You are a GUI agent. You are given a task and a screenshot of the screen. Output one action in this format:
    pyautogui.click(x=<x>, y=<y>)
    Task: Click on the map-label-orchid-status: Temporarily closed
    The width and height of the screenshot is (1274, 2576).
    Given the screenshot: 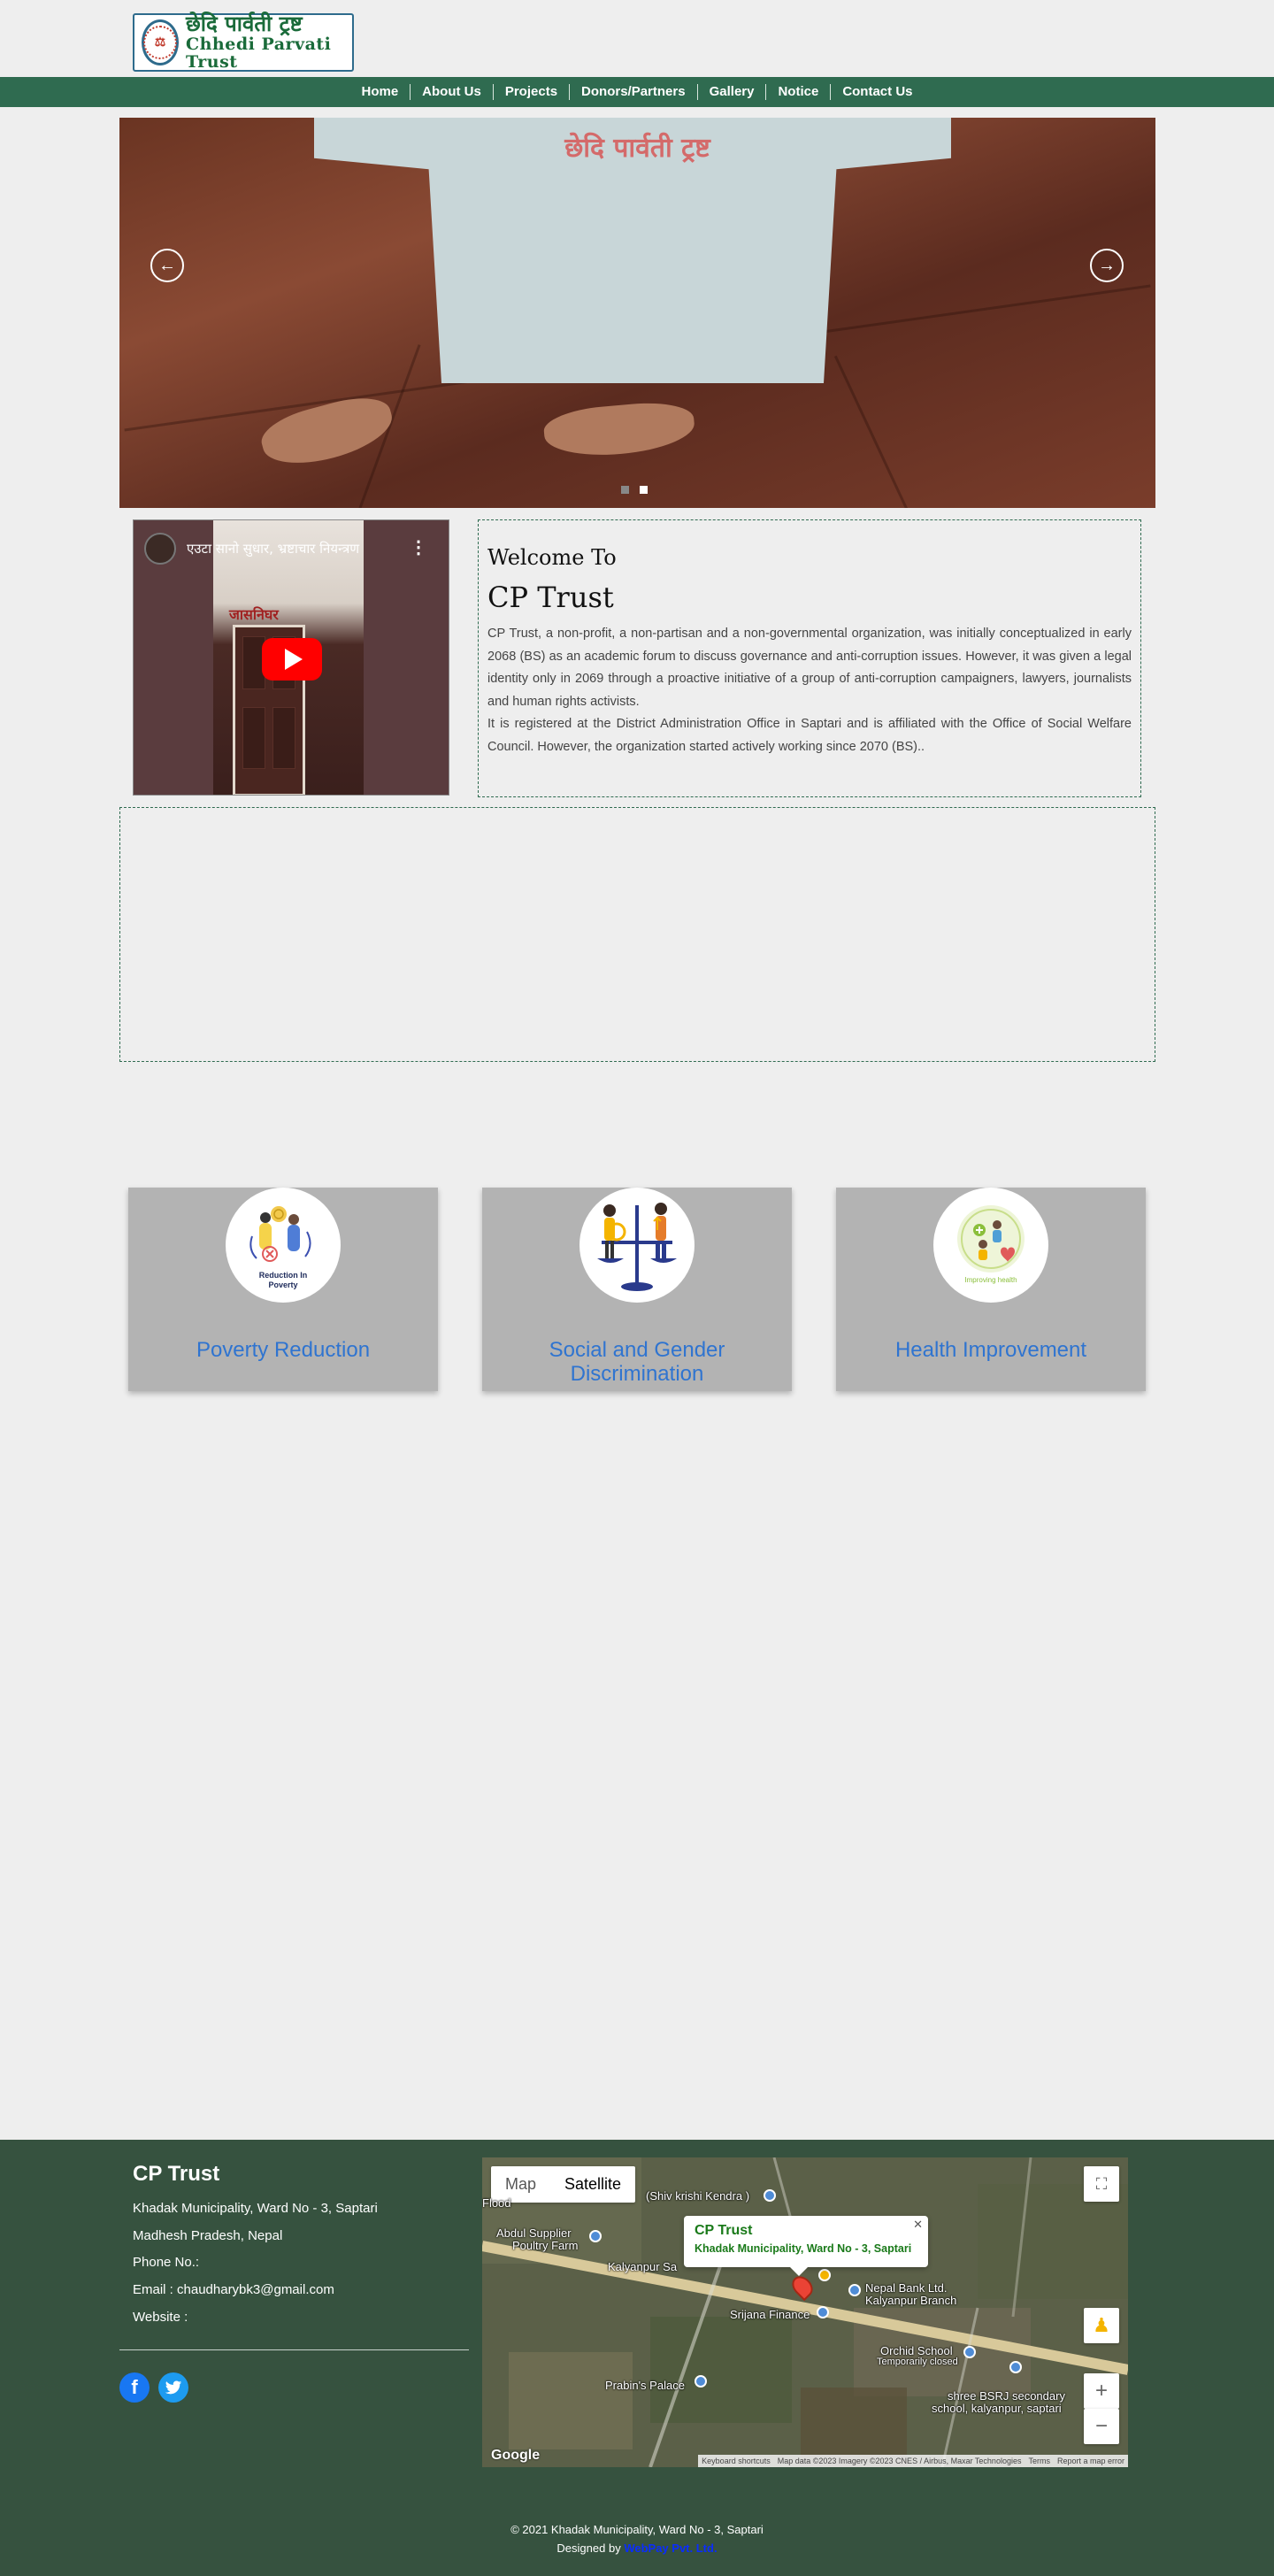 What is the action you would take?
    pyautogui.click(x=917, y=2362)
    